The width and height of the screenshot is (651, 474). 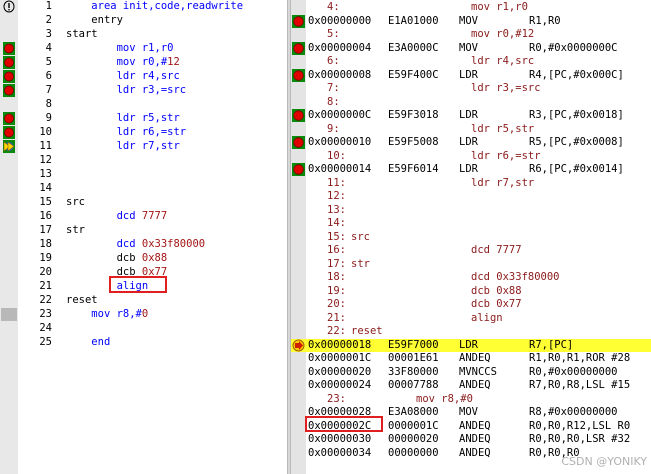 What do you see at coordinates (344, 424) in the screenshot?
I see `address-annotation-box` at bounding box center [344, 424].